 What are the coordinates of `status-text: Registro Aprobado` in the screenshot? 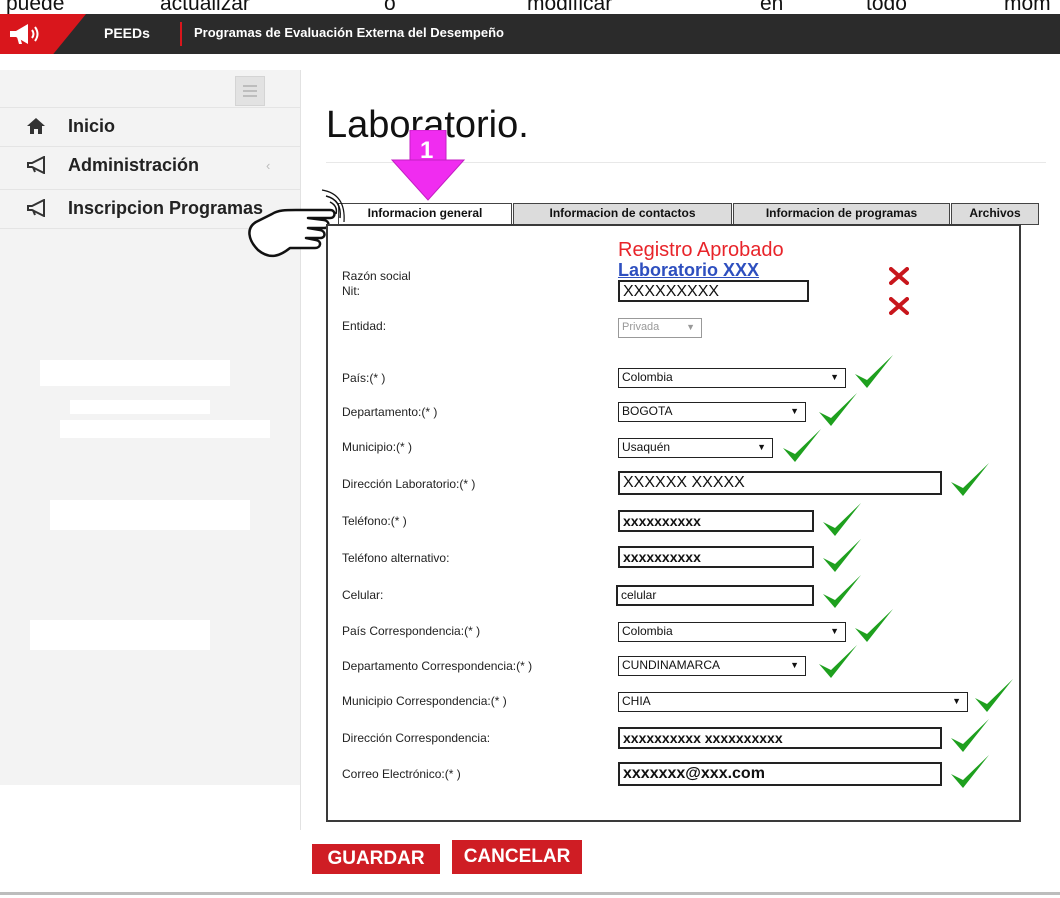 It's located at (701, 250).